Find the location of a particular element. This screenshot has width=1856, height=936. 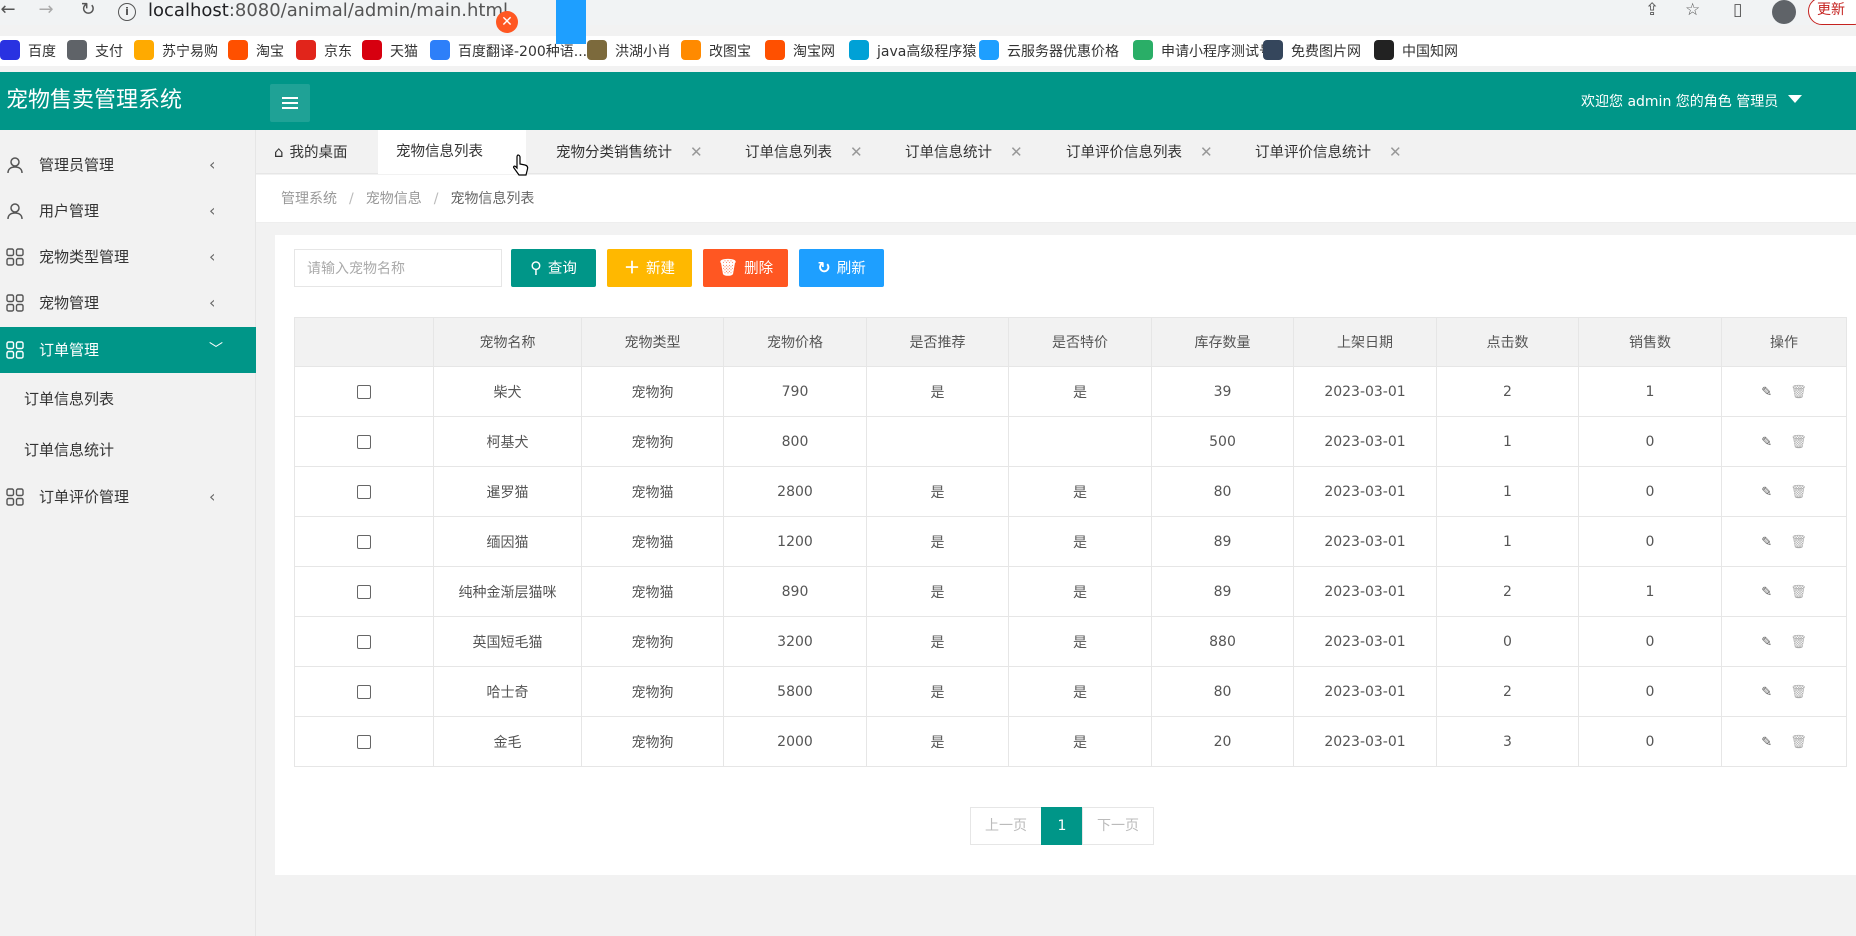

bookmark-item: 免费图片网 is located at coordinates (1312, 51).